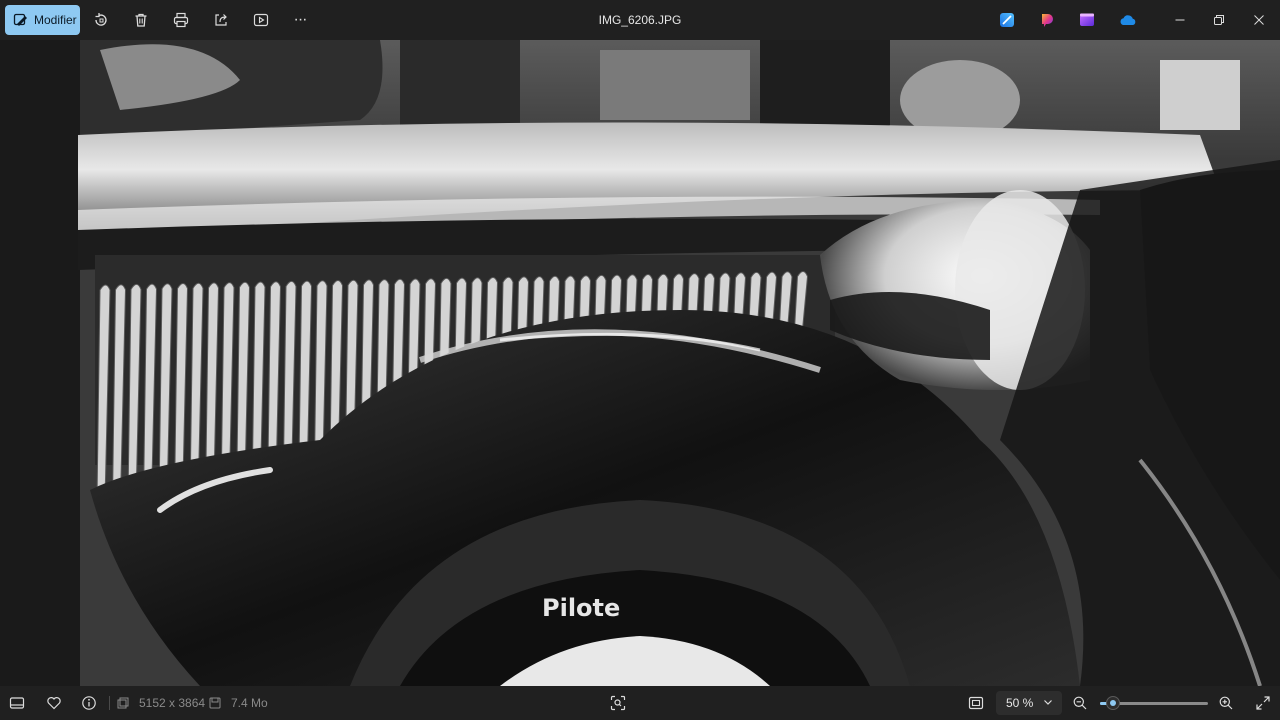  Describe the element at coordinates (55, 20) in the screenshot. I see `edit-button-label: Modifier` at that location.